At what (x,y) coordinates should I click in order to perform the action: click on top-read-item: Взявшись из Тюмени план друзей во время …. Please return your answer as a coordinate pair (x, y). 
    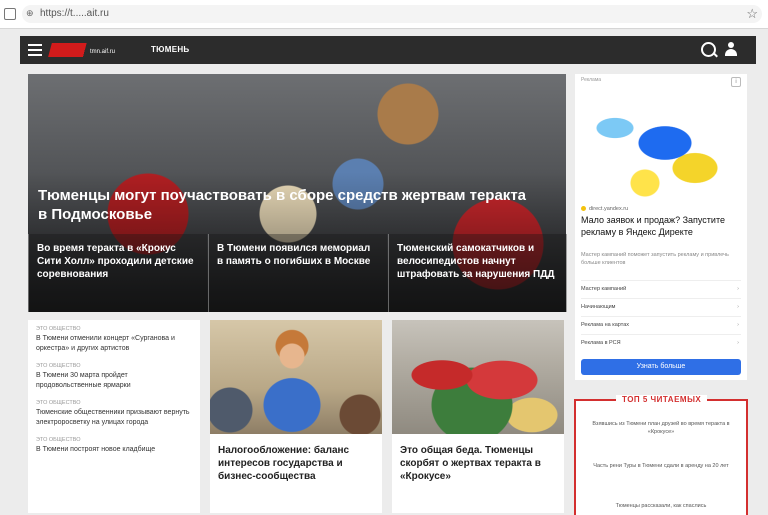
    Looking at the image, I should click on (661, 428).